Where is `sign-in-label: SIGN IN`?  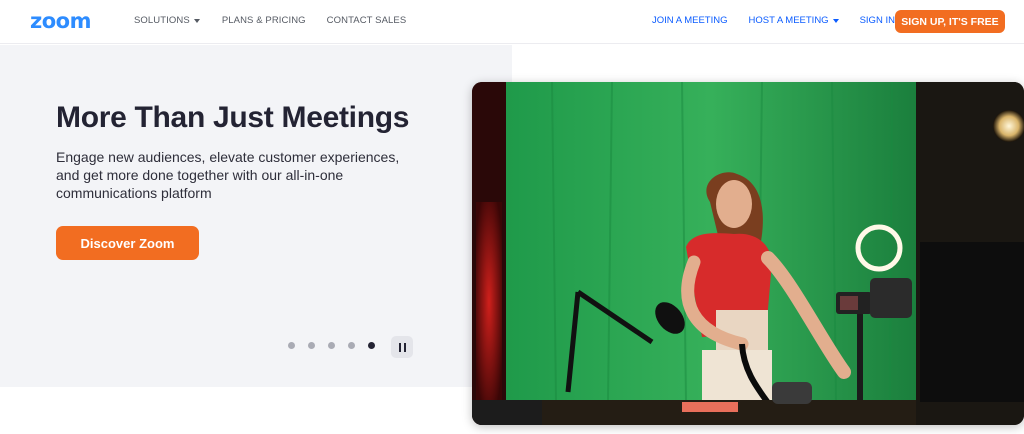 sign-in-label: SIGN IN is located at coordinates (877, 20).